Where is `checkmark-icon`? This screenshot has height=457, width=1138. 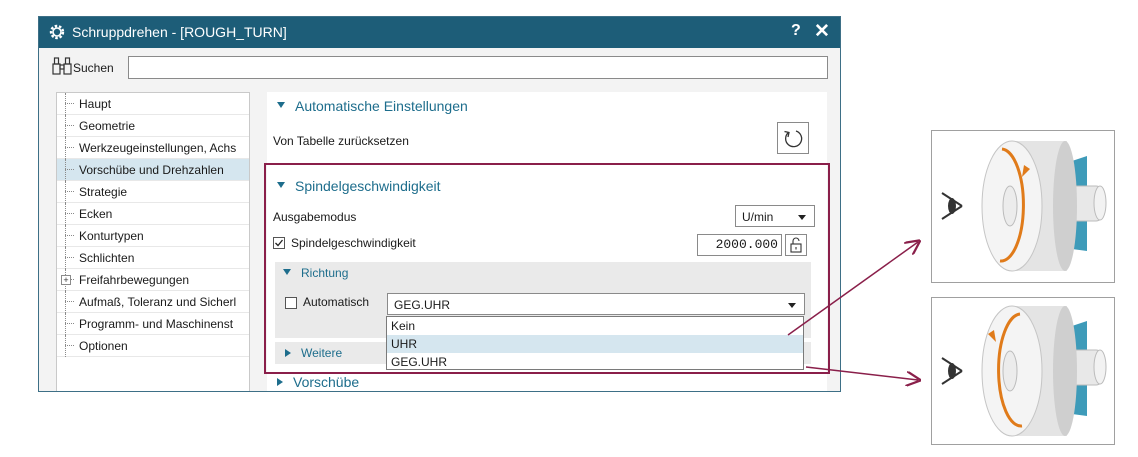 checkmark-icon is located at coordinates (279, 243).